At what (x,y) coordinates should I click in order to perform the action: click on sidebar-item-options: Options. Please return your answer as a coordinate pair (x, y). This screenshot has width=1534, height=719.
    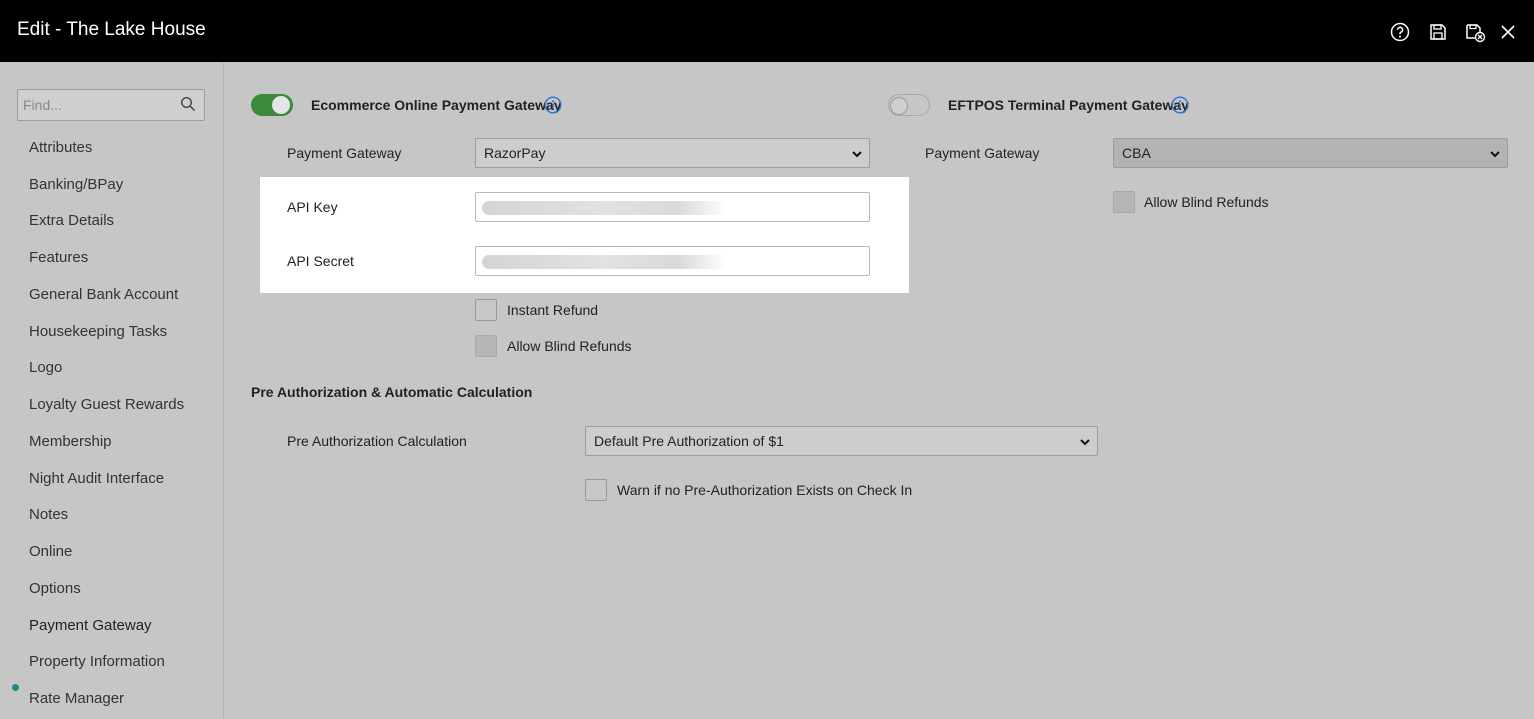
    Looking at the image, I should click on (55, 588).